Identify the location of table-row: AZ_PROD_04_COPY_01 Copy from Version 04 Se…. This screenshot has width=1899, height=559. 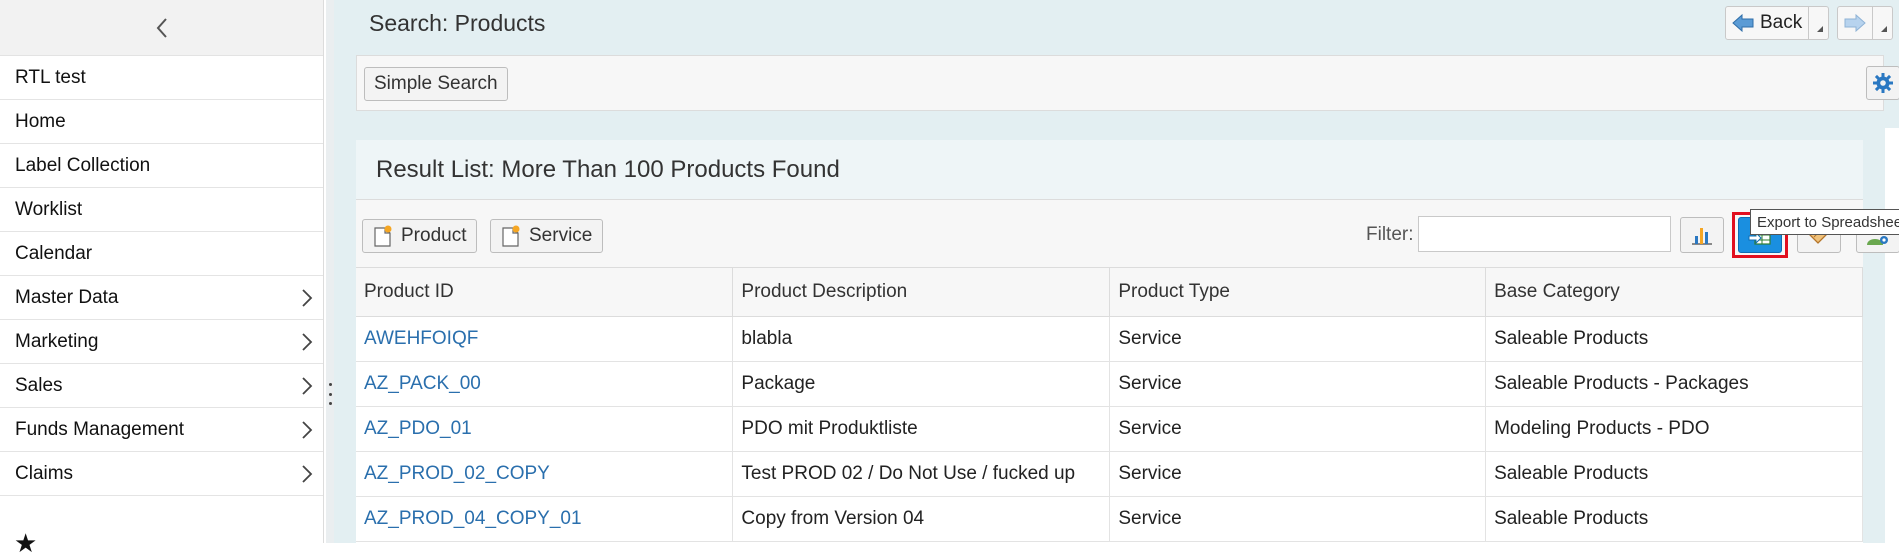
(1109, 519).